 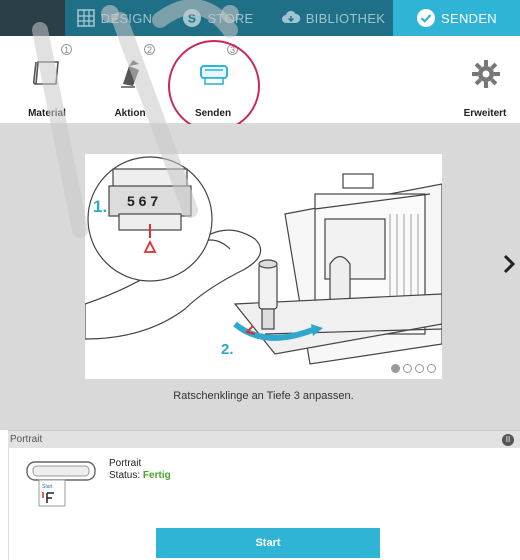 I want to click on nav-left-spacer, so click(x=32, y=18).